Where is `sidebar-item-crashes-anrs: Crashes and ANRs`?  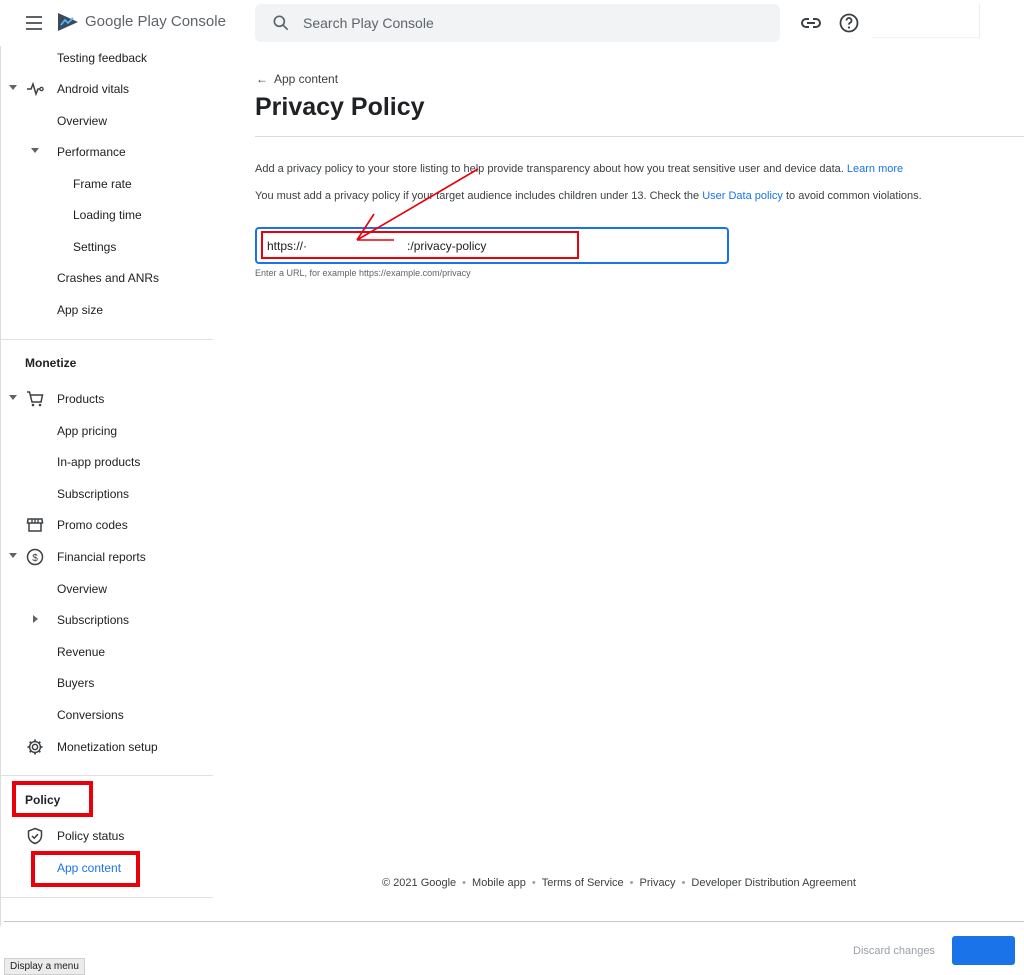
sidebar-item-crashes-anrs: Crashes and ANRs is located at coordinates (107, 278).